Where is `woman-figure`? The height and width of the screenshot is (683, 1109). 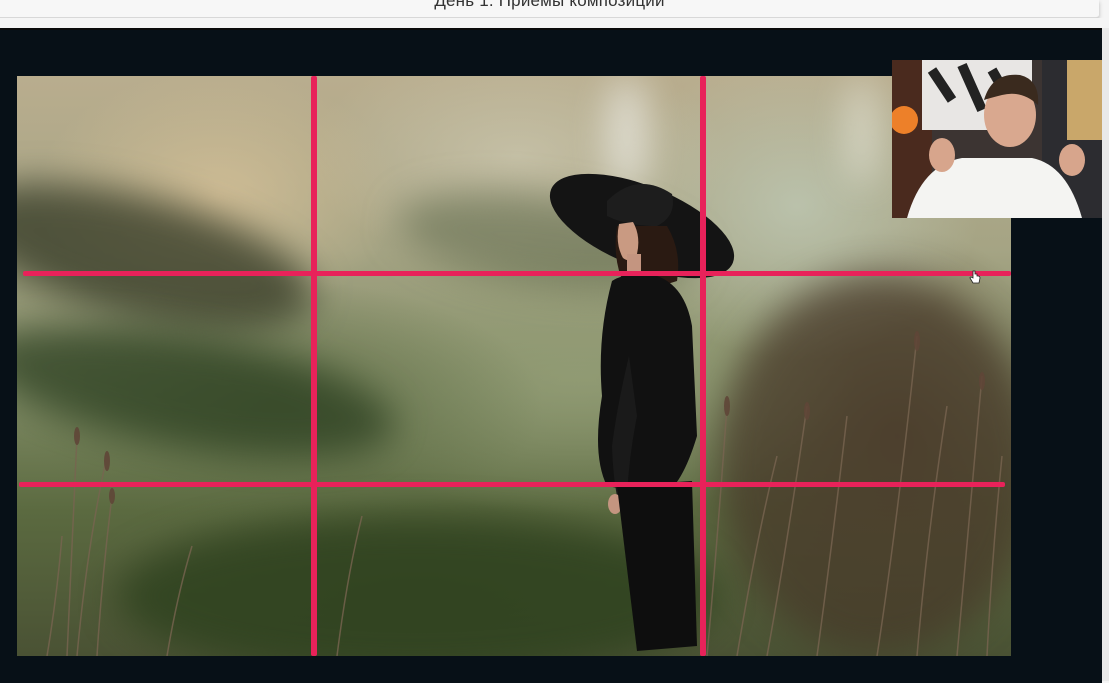
woman-figure is located at coordinates (642, 412).